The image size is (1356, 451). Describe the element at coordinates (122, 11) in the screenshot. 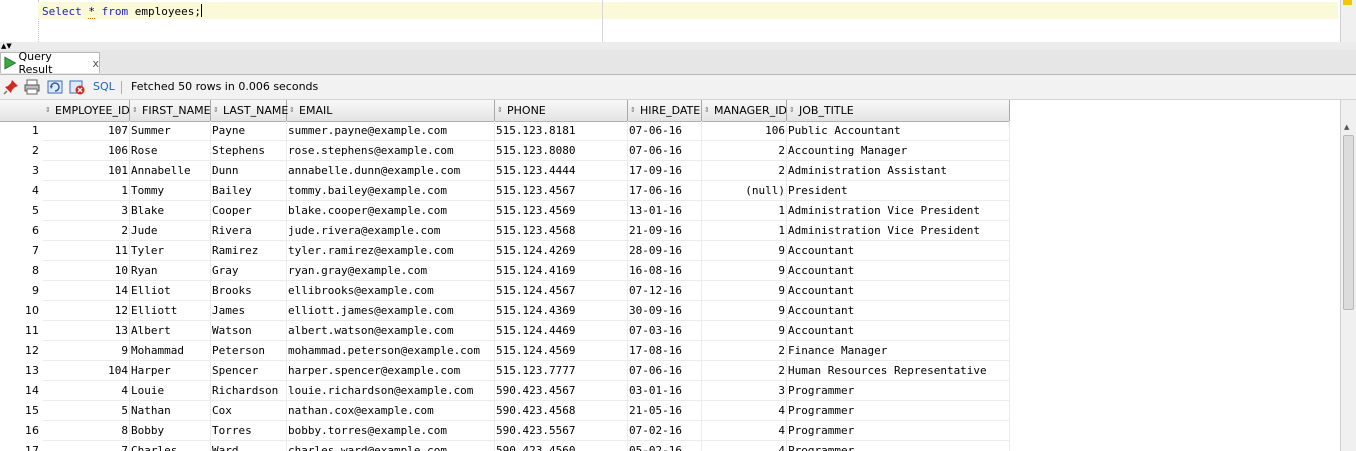

I see `sql-statement: Select * from employees;` at that location.